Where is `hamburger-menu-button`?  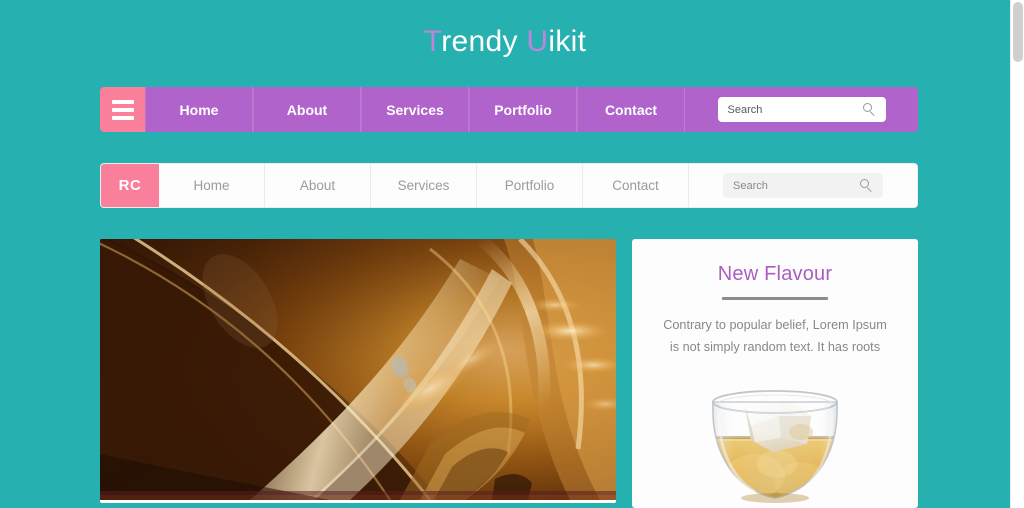
hamburger-menu-button is located at coordinates (122, 109).